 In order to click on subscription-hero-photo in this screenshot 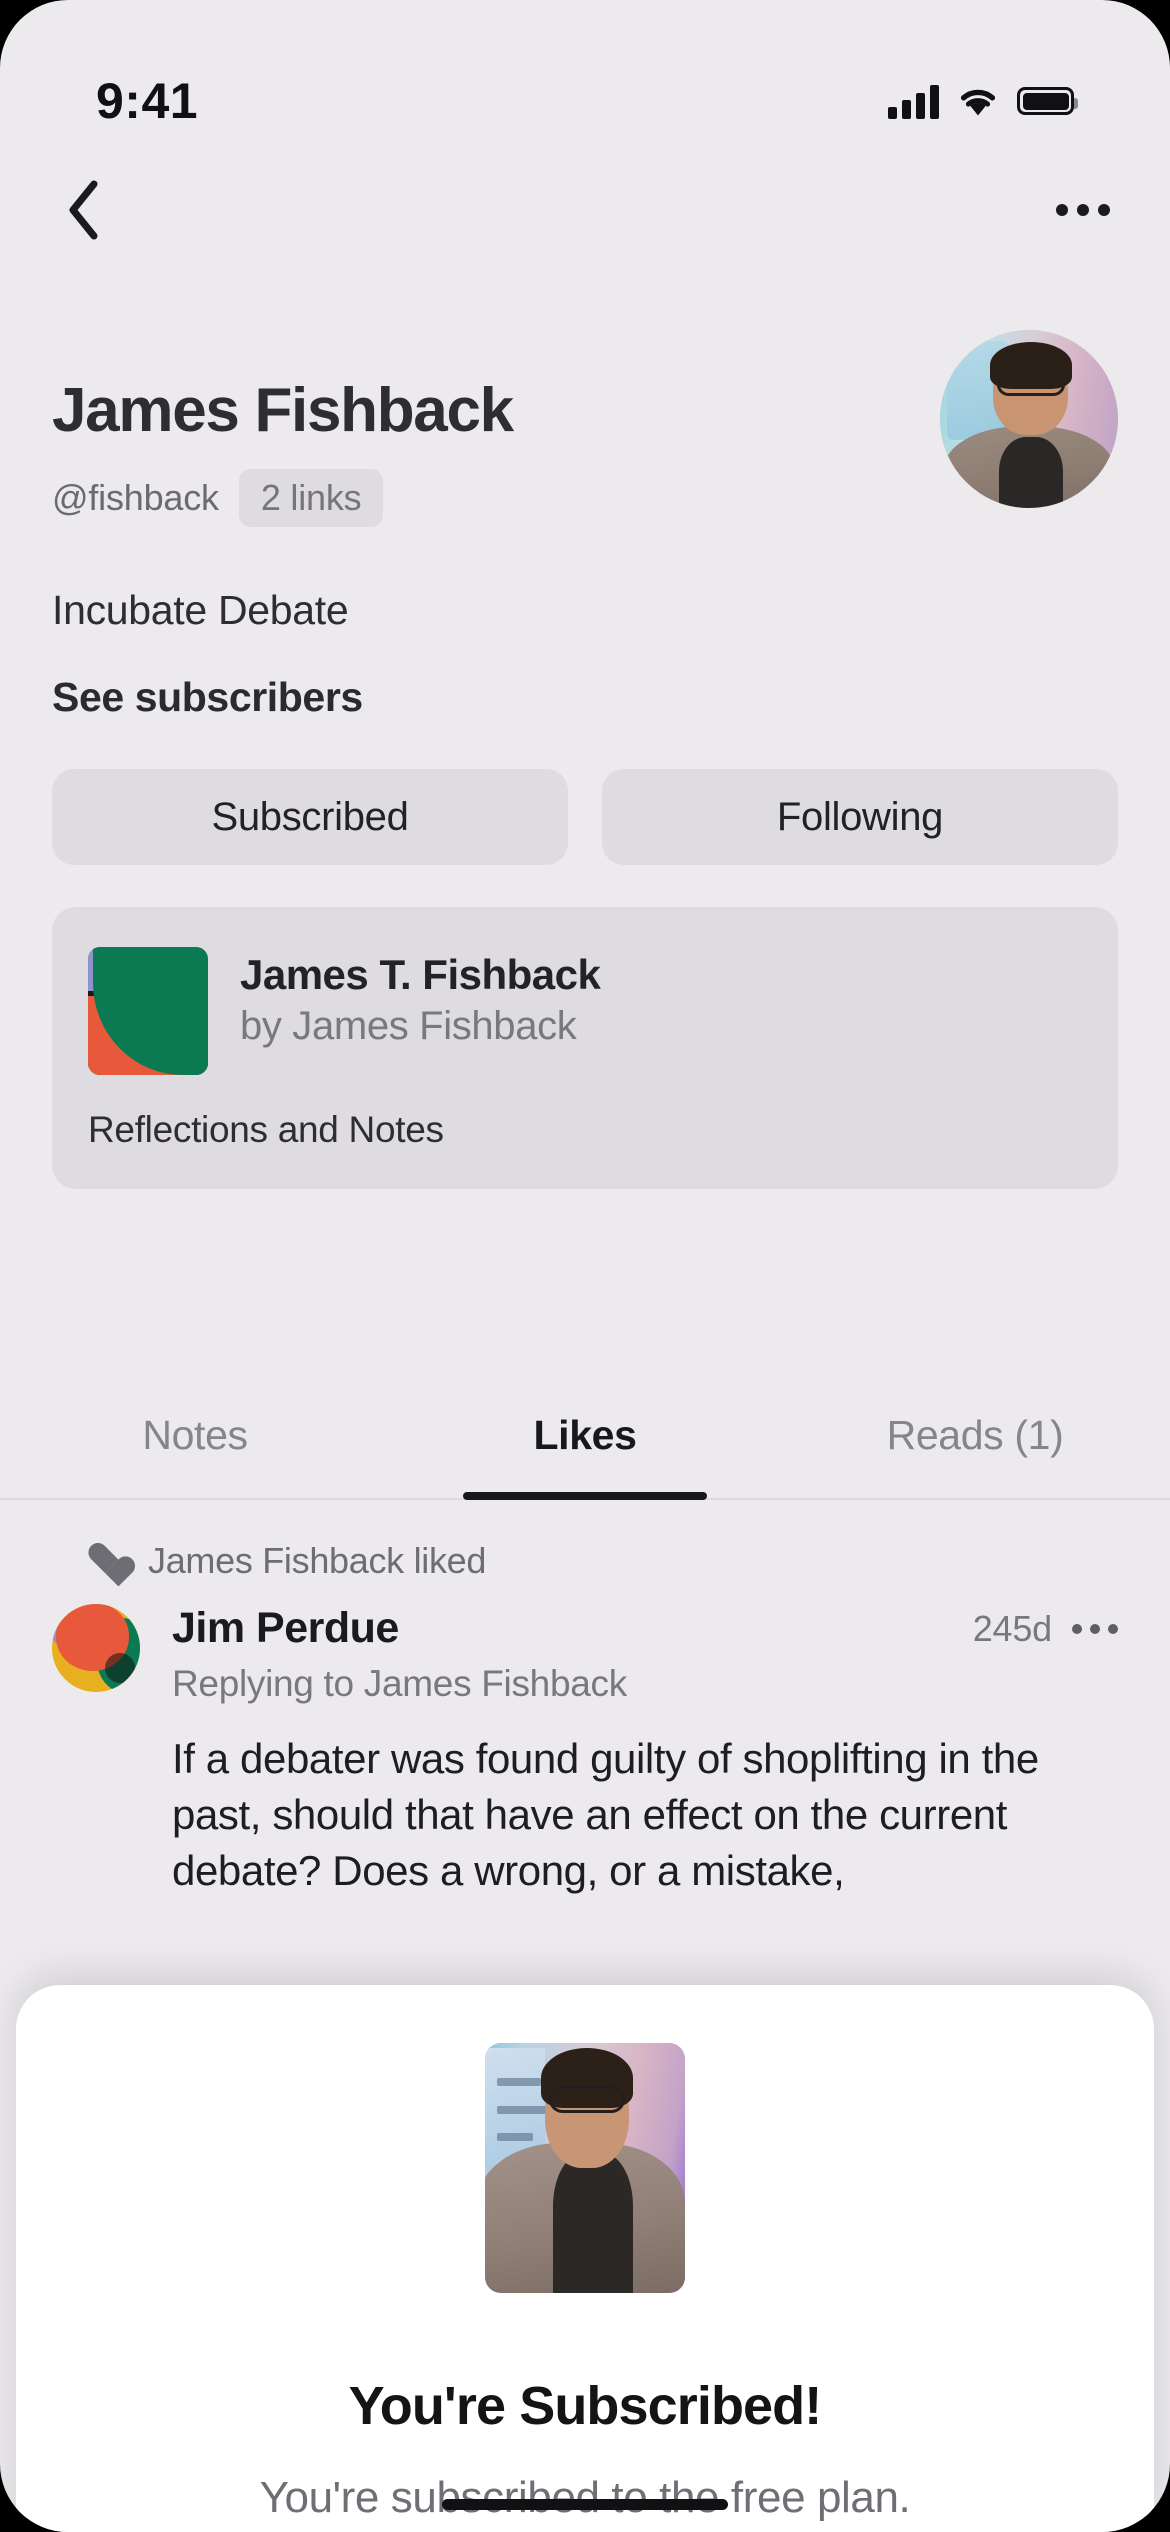, I will do `click(585, 2168)`.